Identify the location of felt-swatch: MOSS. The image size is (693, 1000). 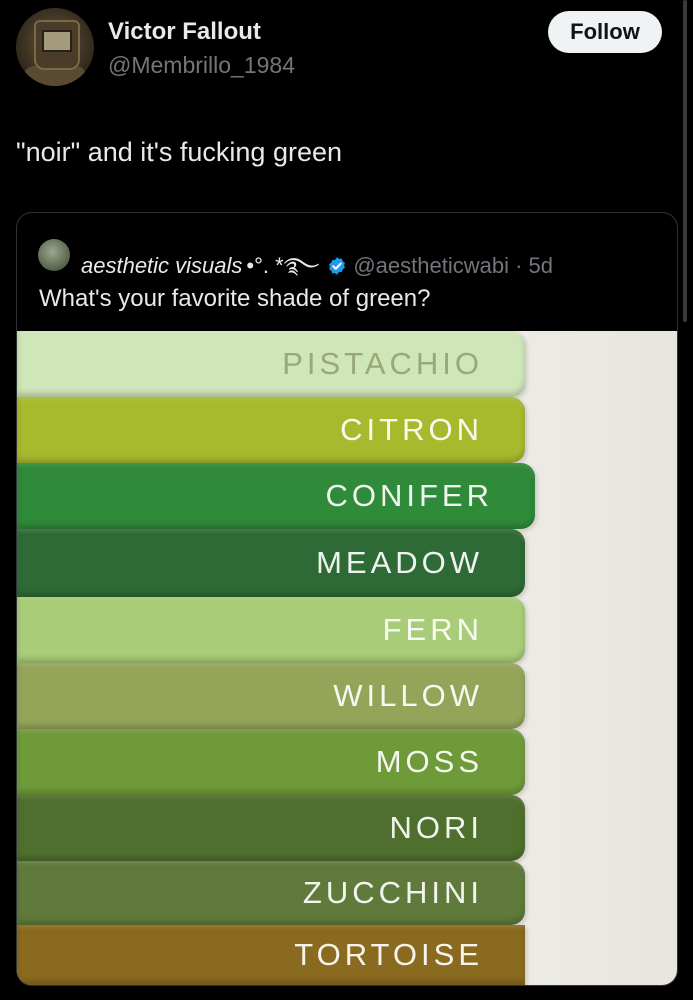
(271, 762).